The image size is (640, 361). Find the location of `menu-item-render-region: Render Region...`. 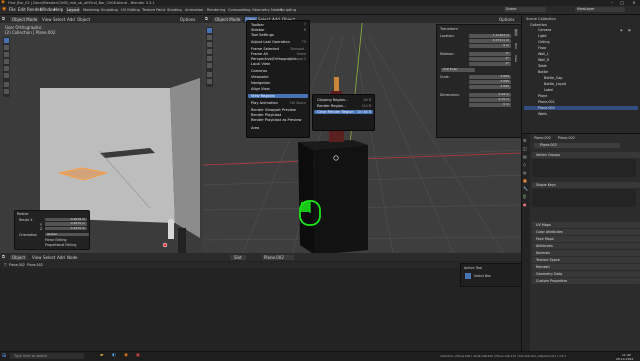

menu-item-render-region: Render Region... is located at coordinates (332, 106).